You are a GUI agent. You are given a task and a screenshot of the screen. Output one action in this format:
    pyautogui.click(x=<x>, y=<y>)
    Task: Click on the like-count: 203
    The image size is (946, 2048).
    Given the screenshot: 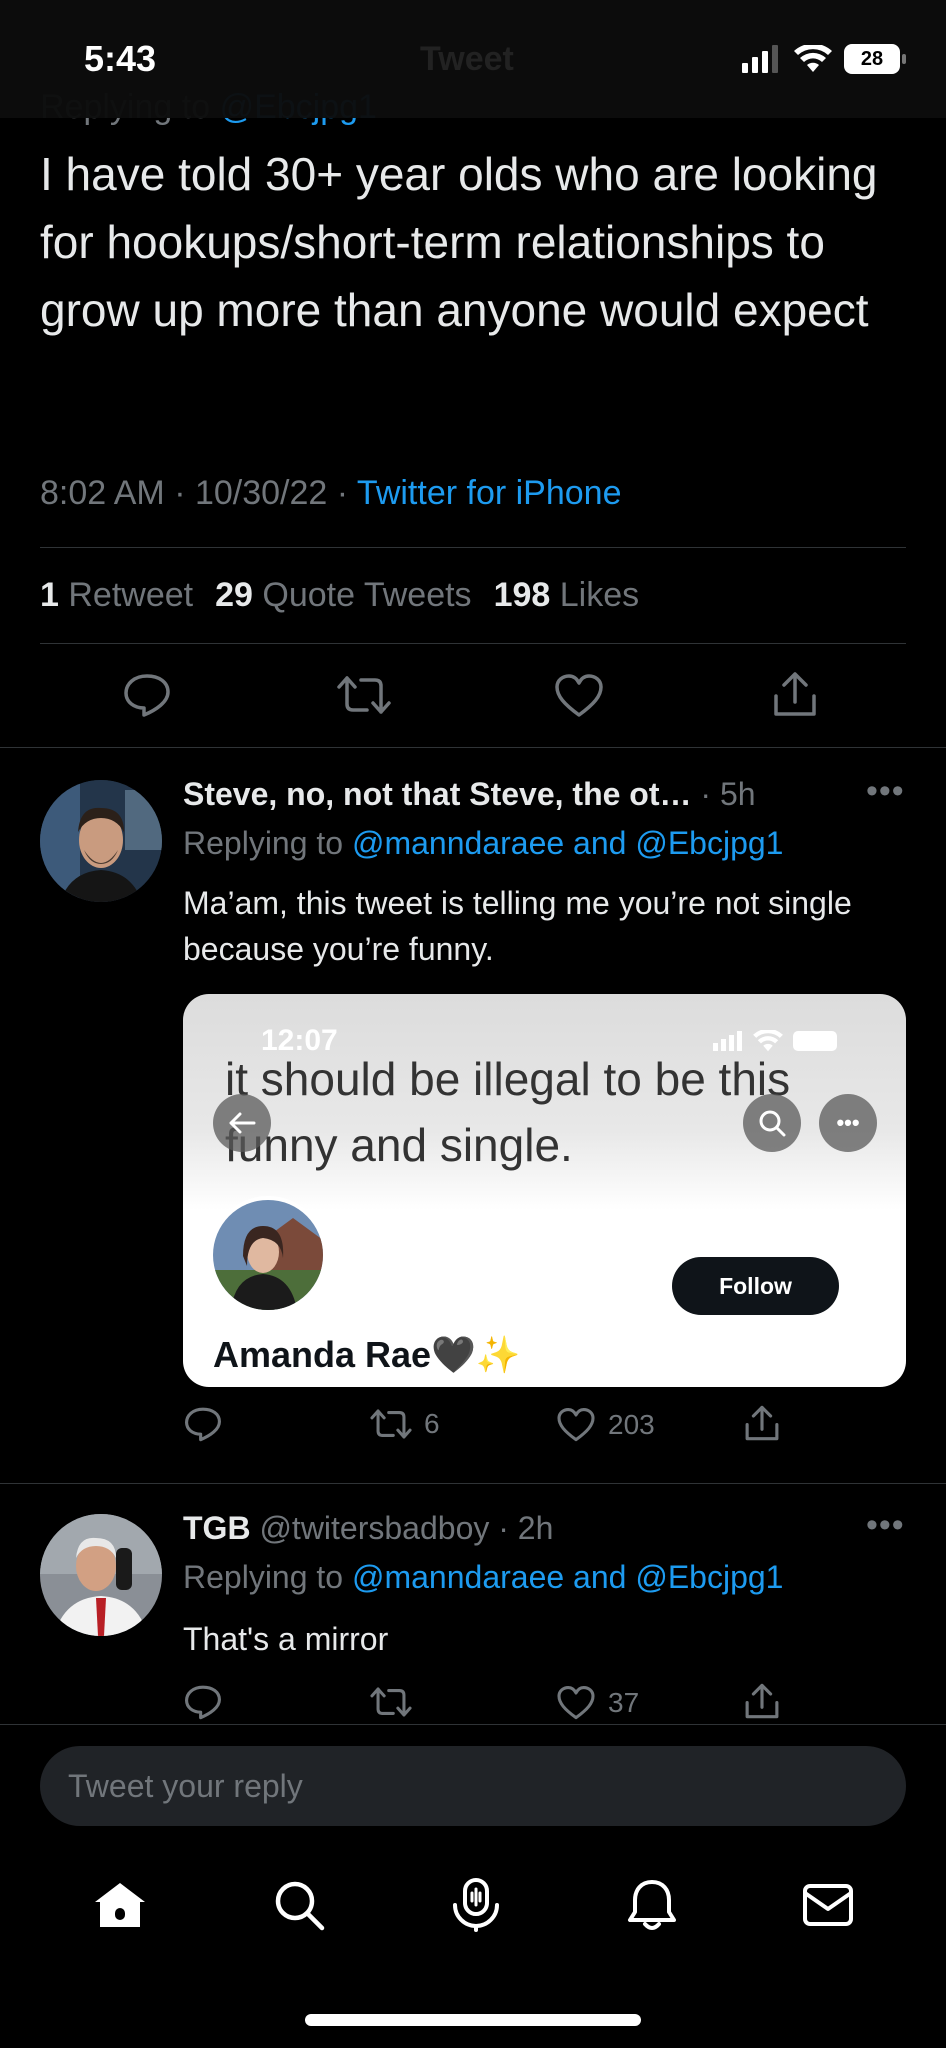 What is the action you would take?
    pyautogui.click(x=631, y=1424)
    